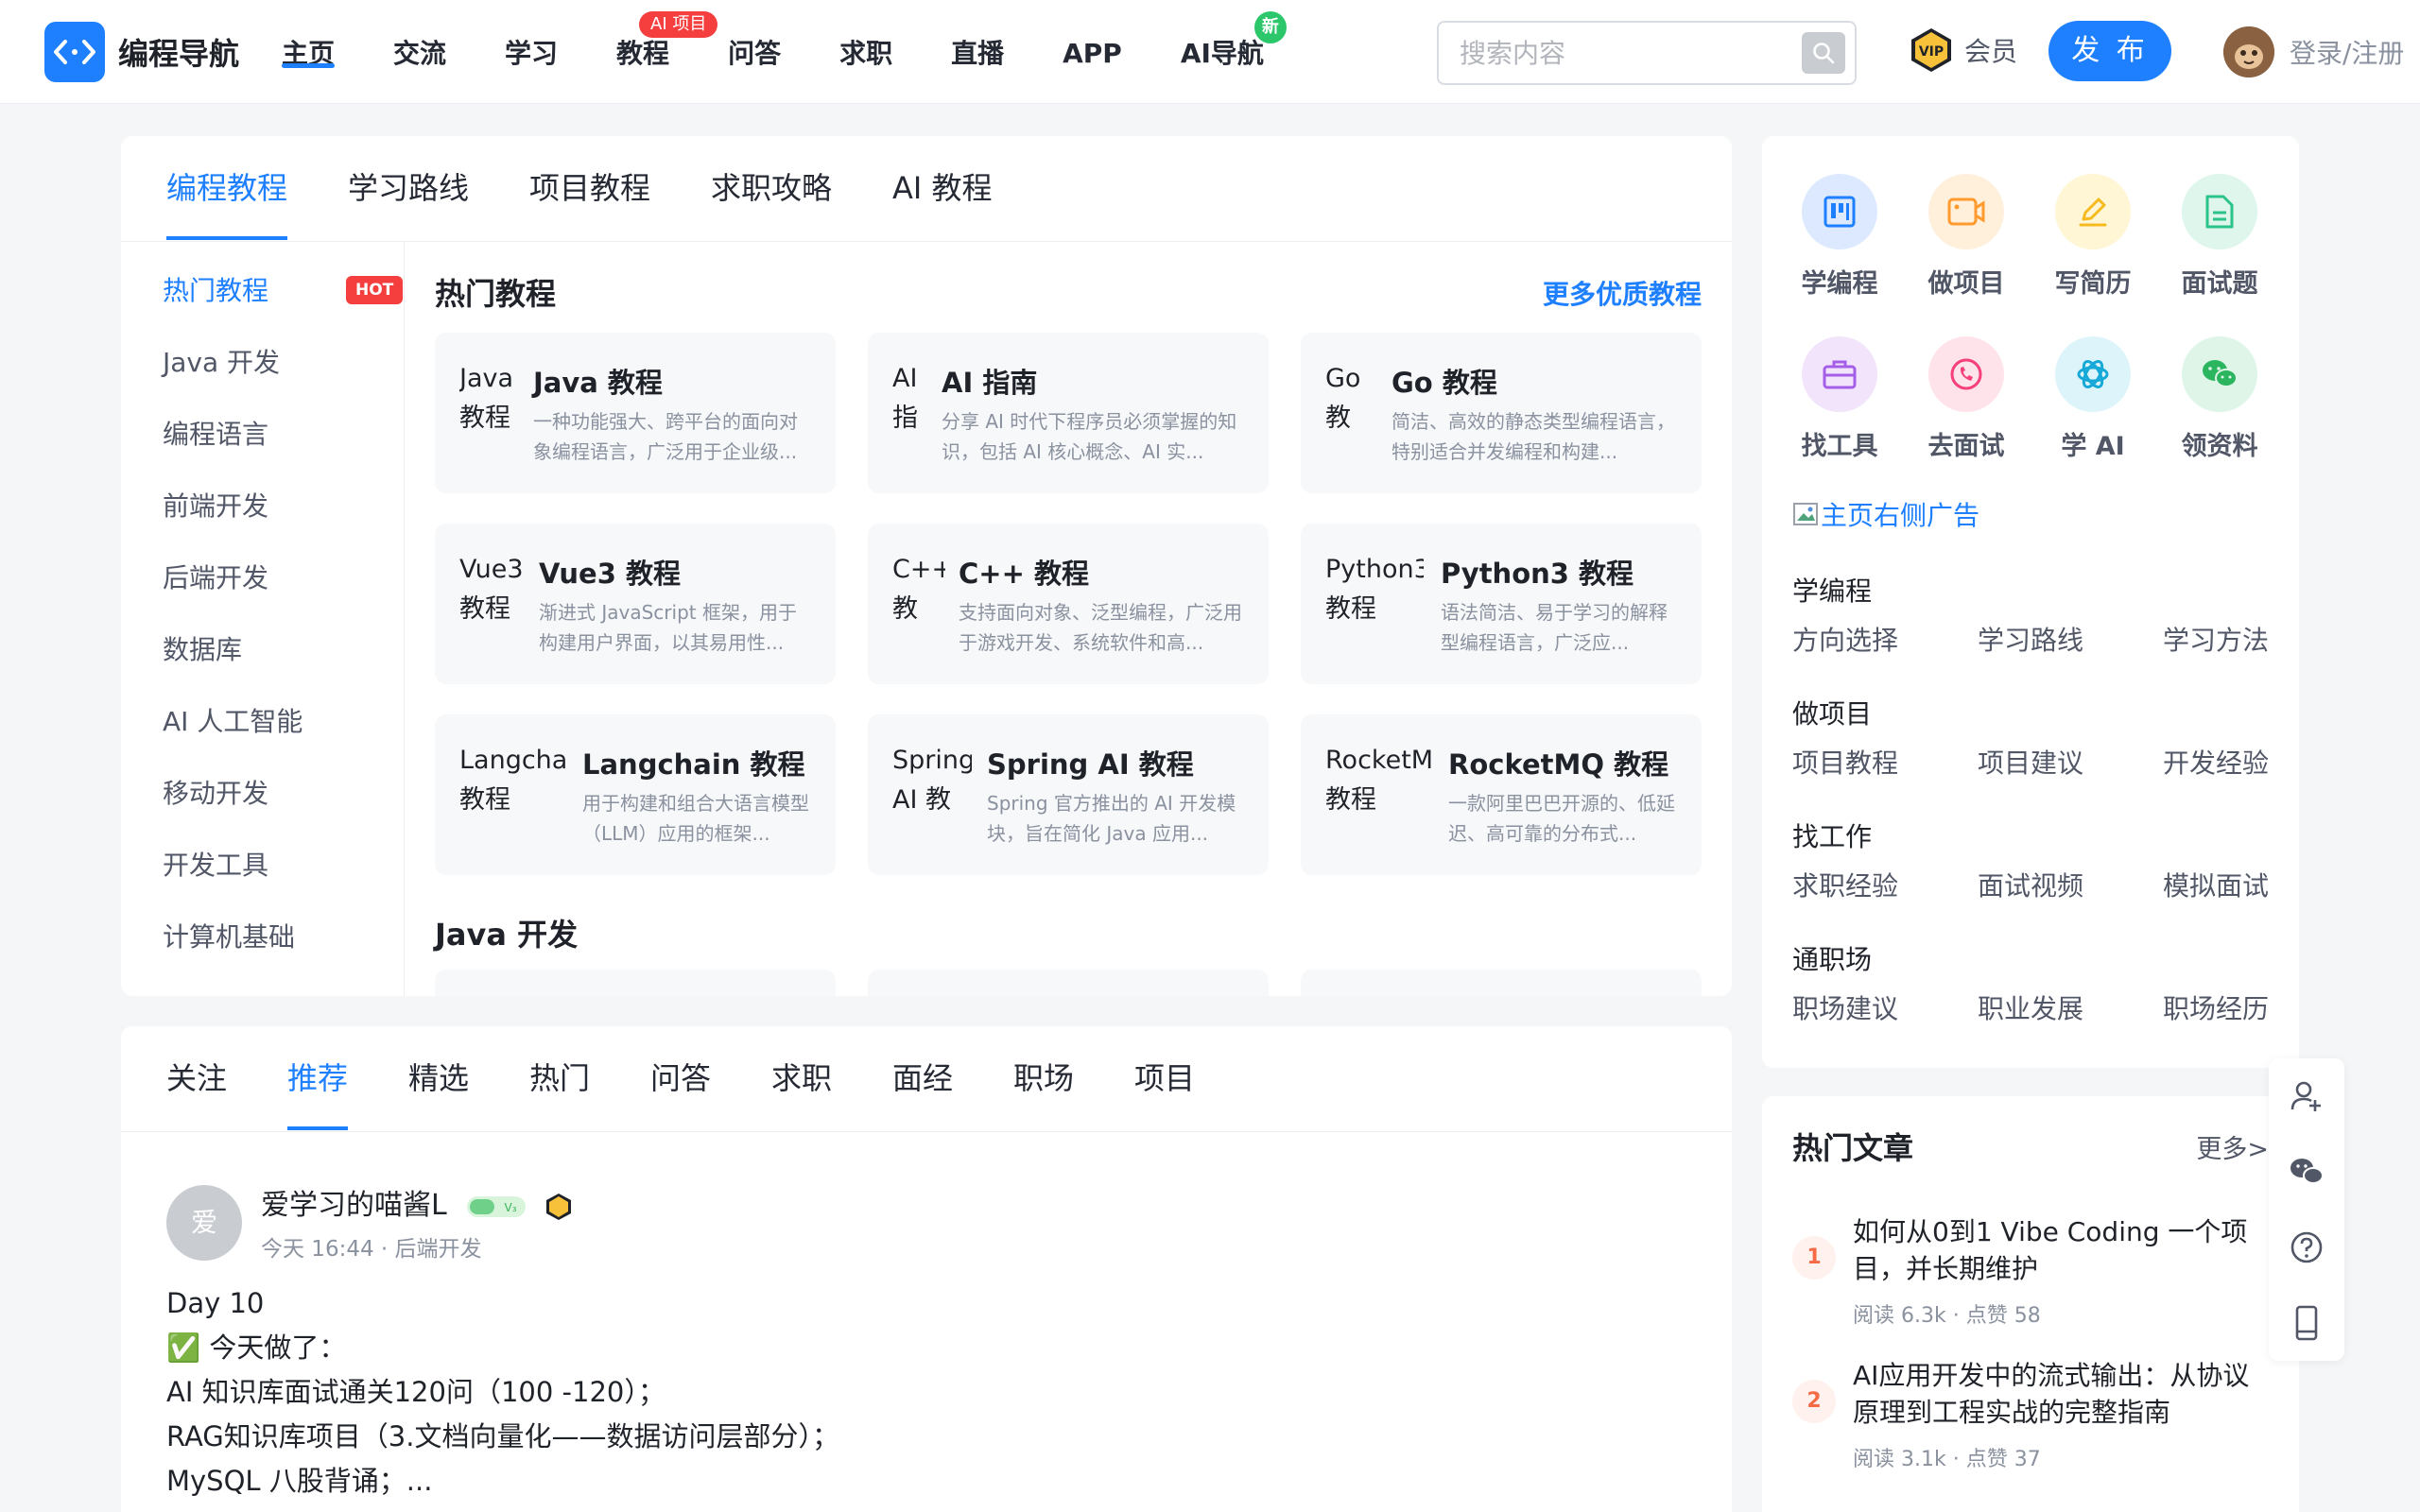 The height and width of the screenshot is (1512, 2420). What do you see at coordinates (233, 720) in the screenshot?
I see `sidebar-item-ai: AI 人工智能` at bounding box center [233, 720].